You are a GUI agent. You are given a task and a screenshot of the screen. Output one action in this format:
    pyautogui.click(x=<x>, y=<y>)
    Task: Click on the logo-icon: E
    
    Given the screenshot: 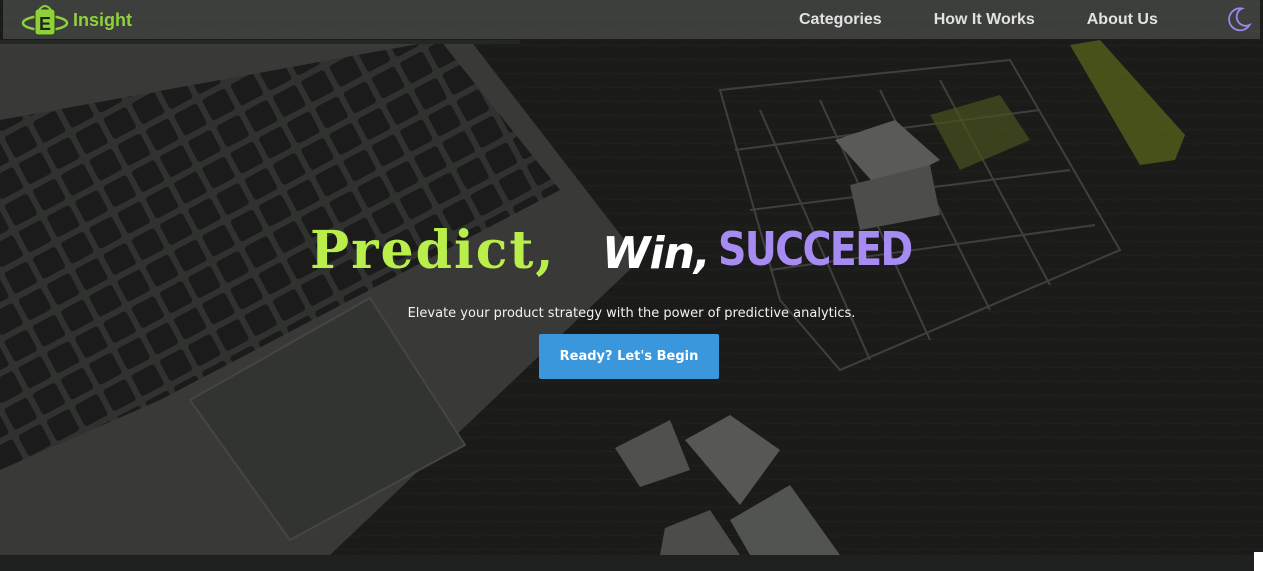 What is the action you would take?
    pyautogui.click(x=45, y=20)
    